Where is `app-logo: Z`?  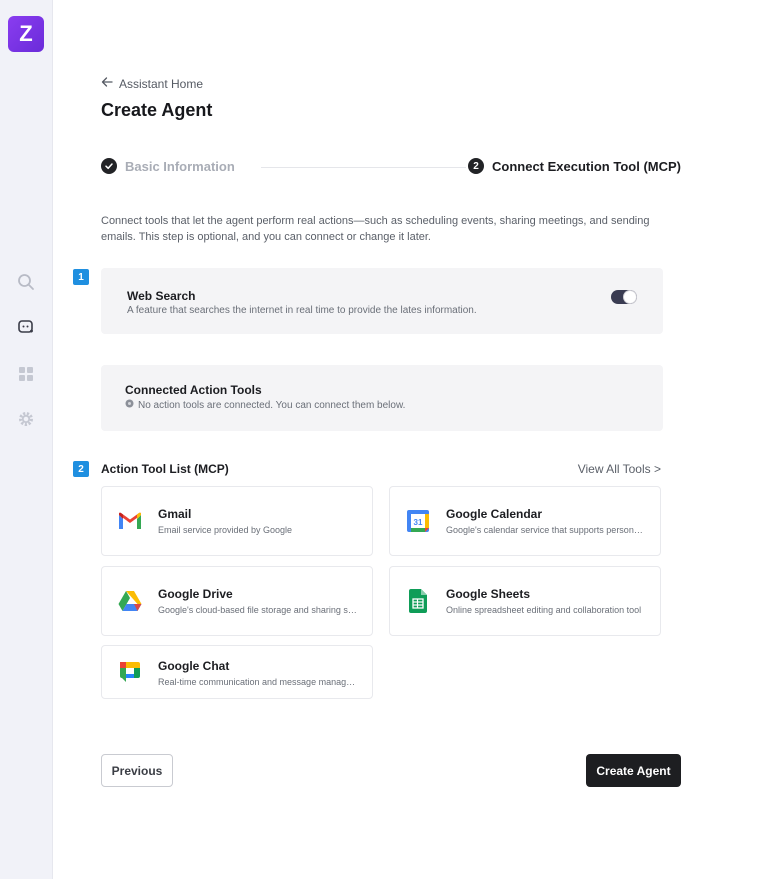 app-logo: Z is located at coordinates (26, 34).